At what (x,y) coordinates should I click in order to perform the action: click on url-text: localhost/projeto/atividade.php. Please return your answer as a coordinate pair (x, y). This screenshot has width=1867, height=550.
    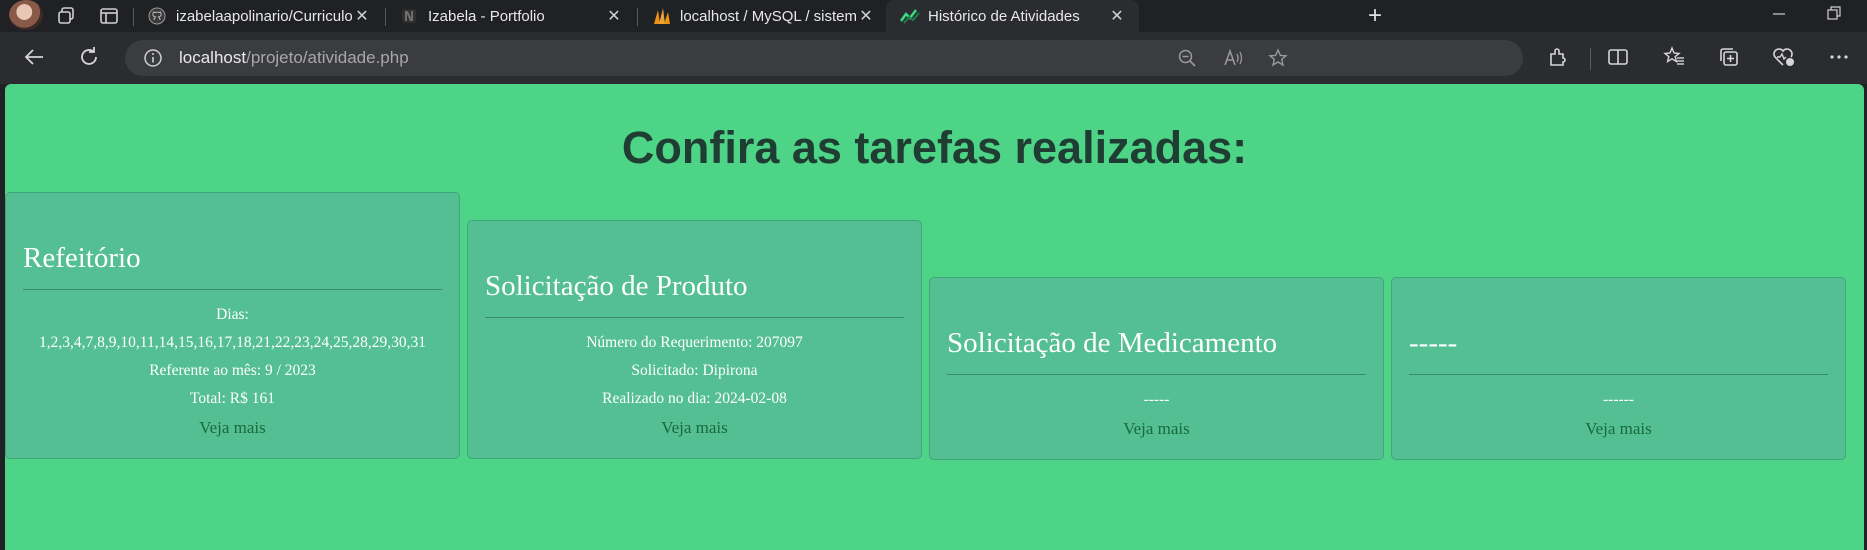
    Looking at the image, I should click on (294, 58).